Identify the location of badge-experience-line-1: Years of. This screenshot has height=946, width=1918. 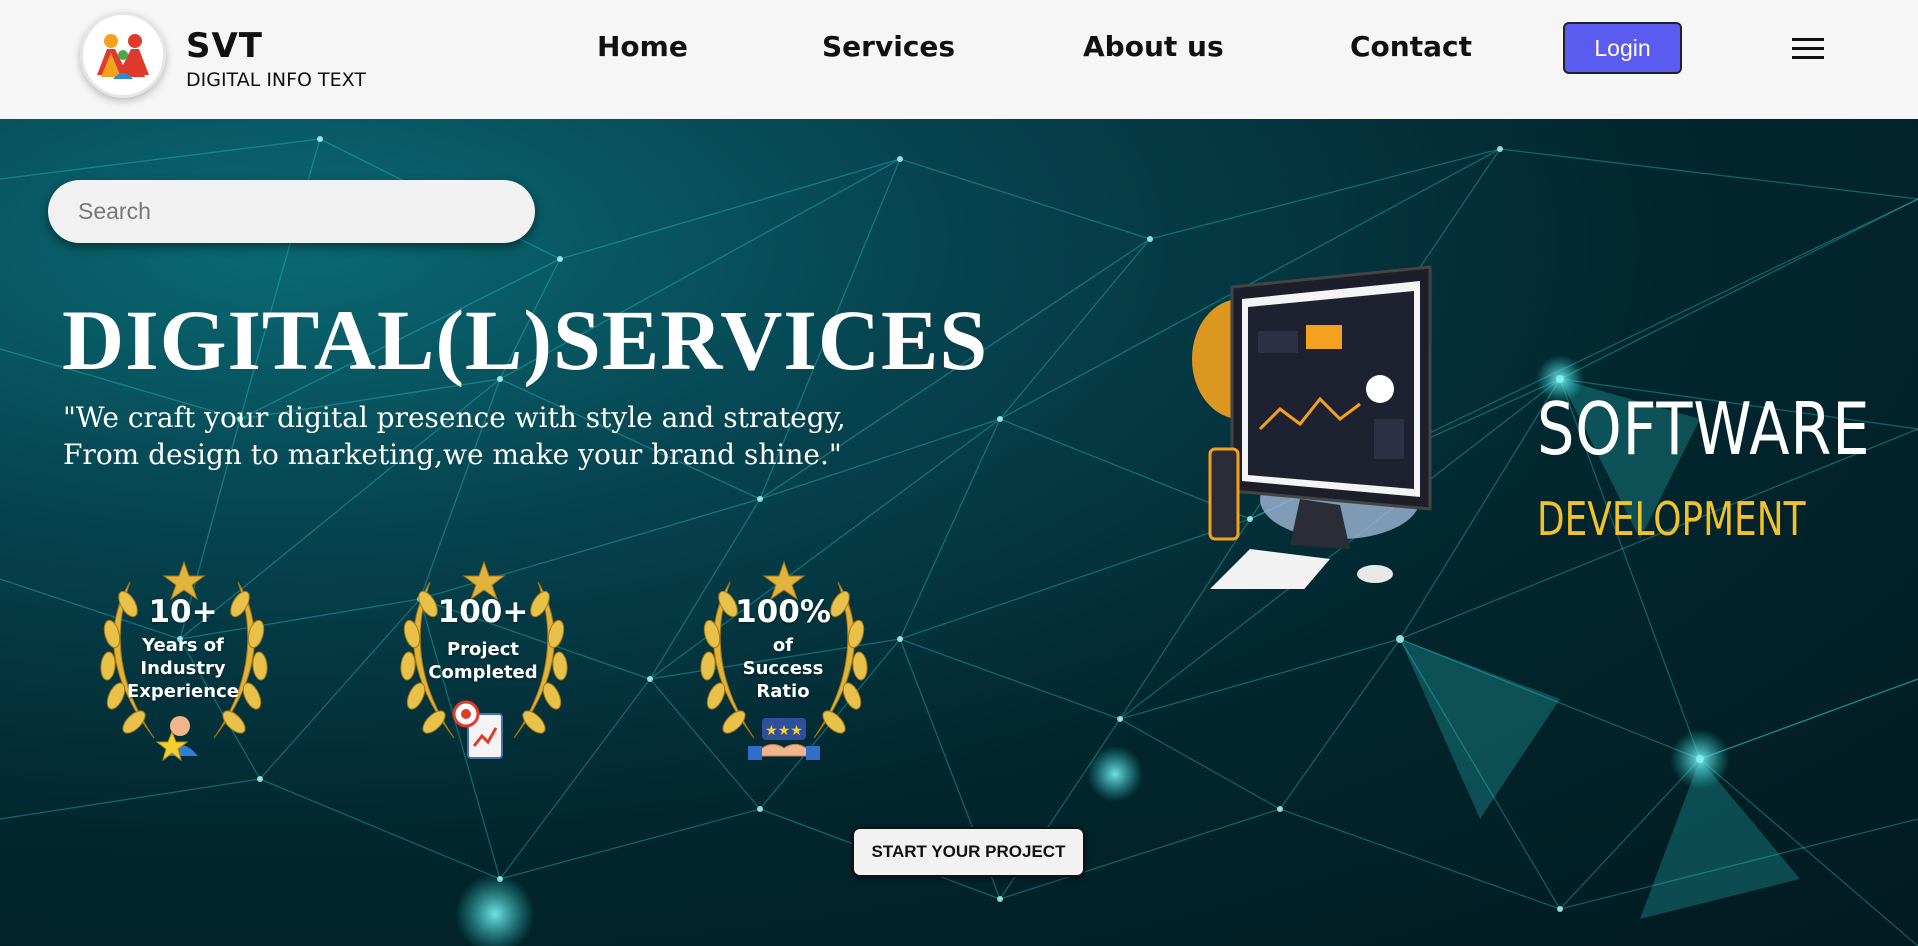
(183, 645).